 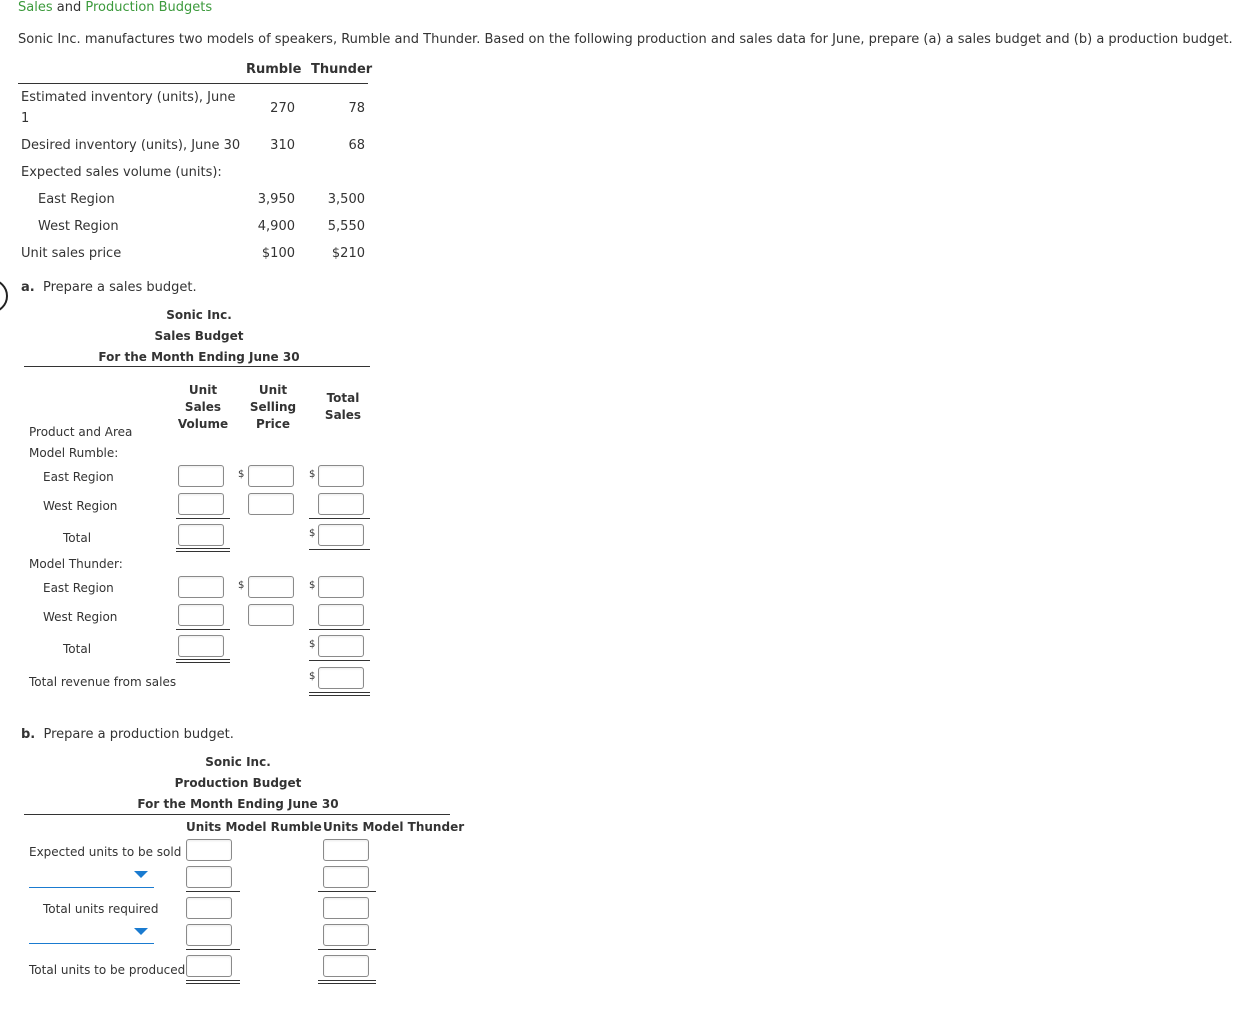 What do you see at coordinates (74, 453) in the screenshot?
I see `model-rumble-label: Model Rumble:` at bounding box center [74, 453].